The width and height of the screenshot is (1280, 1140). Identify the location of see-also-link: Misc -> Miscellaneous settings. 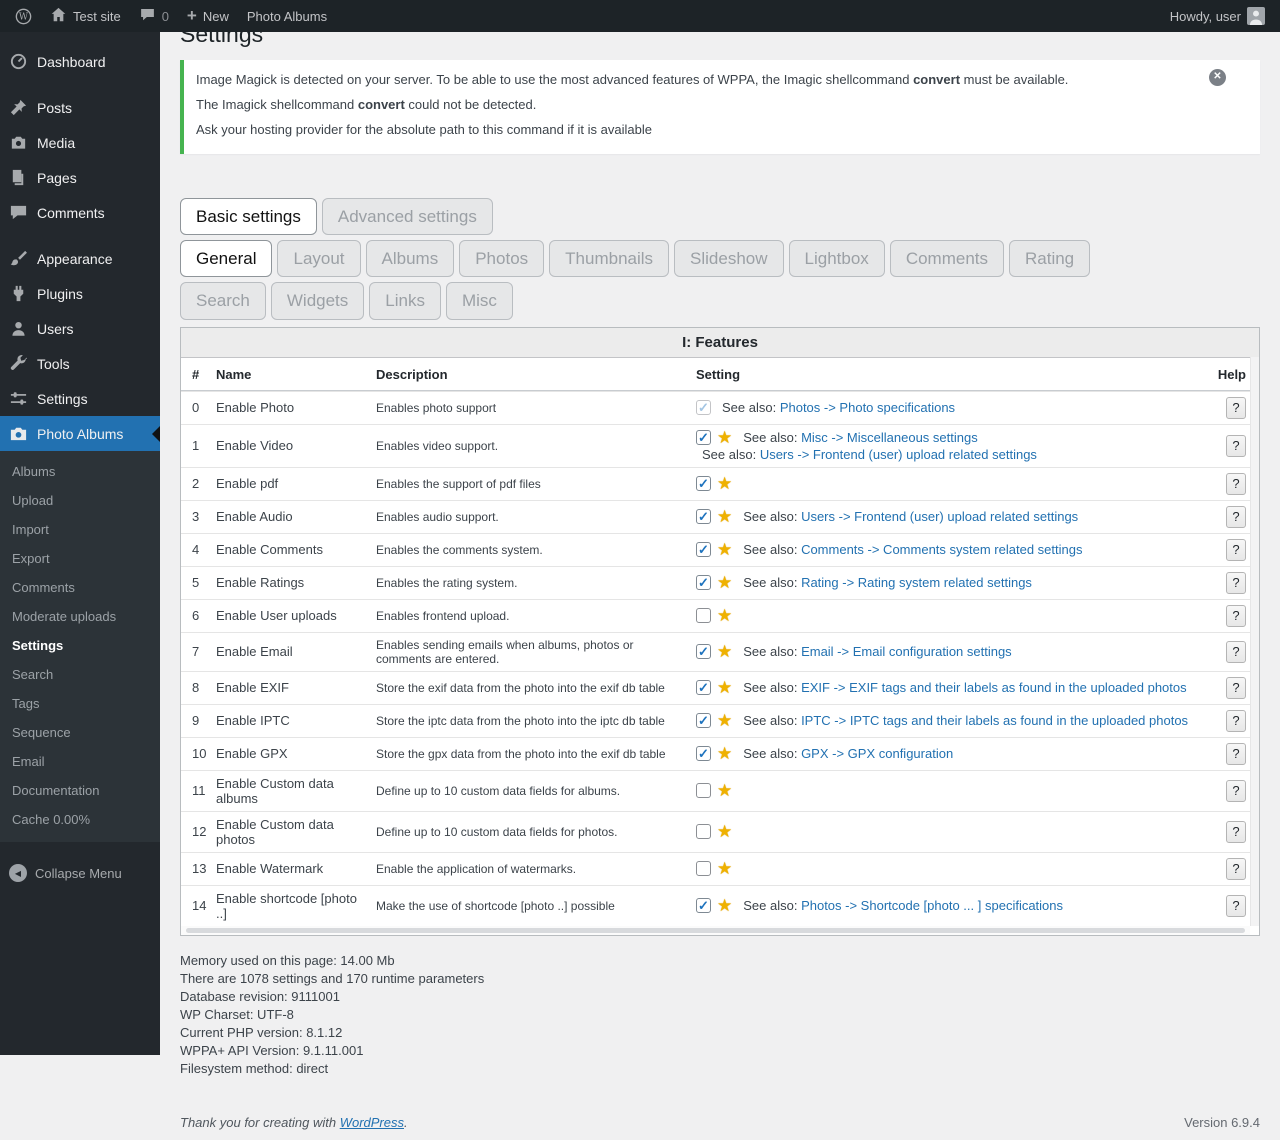
(887, 437).